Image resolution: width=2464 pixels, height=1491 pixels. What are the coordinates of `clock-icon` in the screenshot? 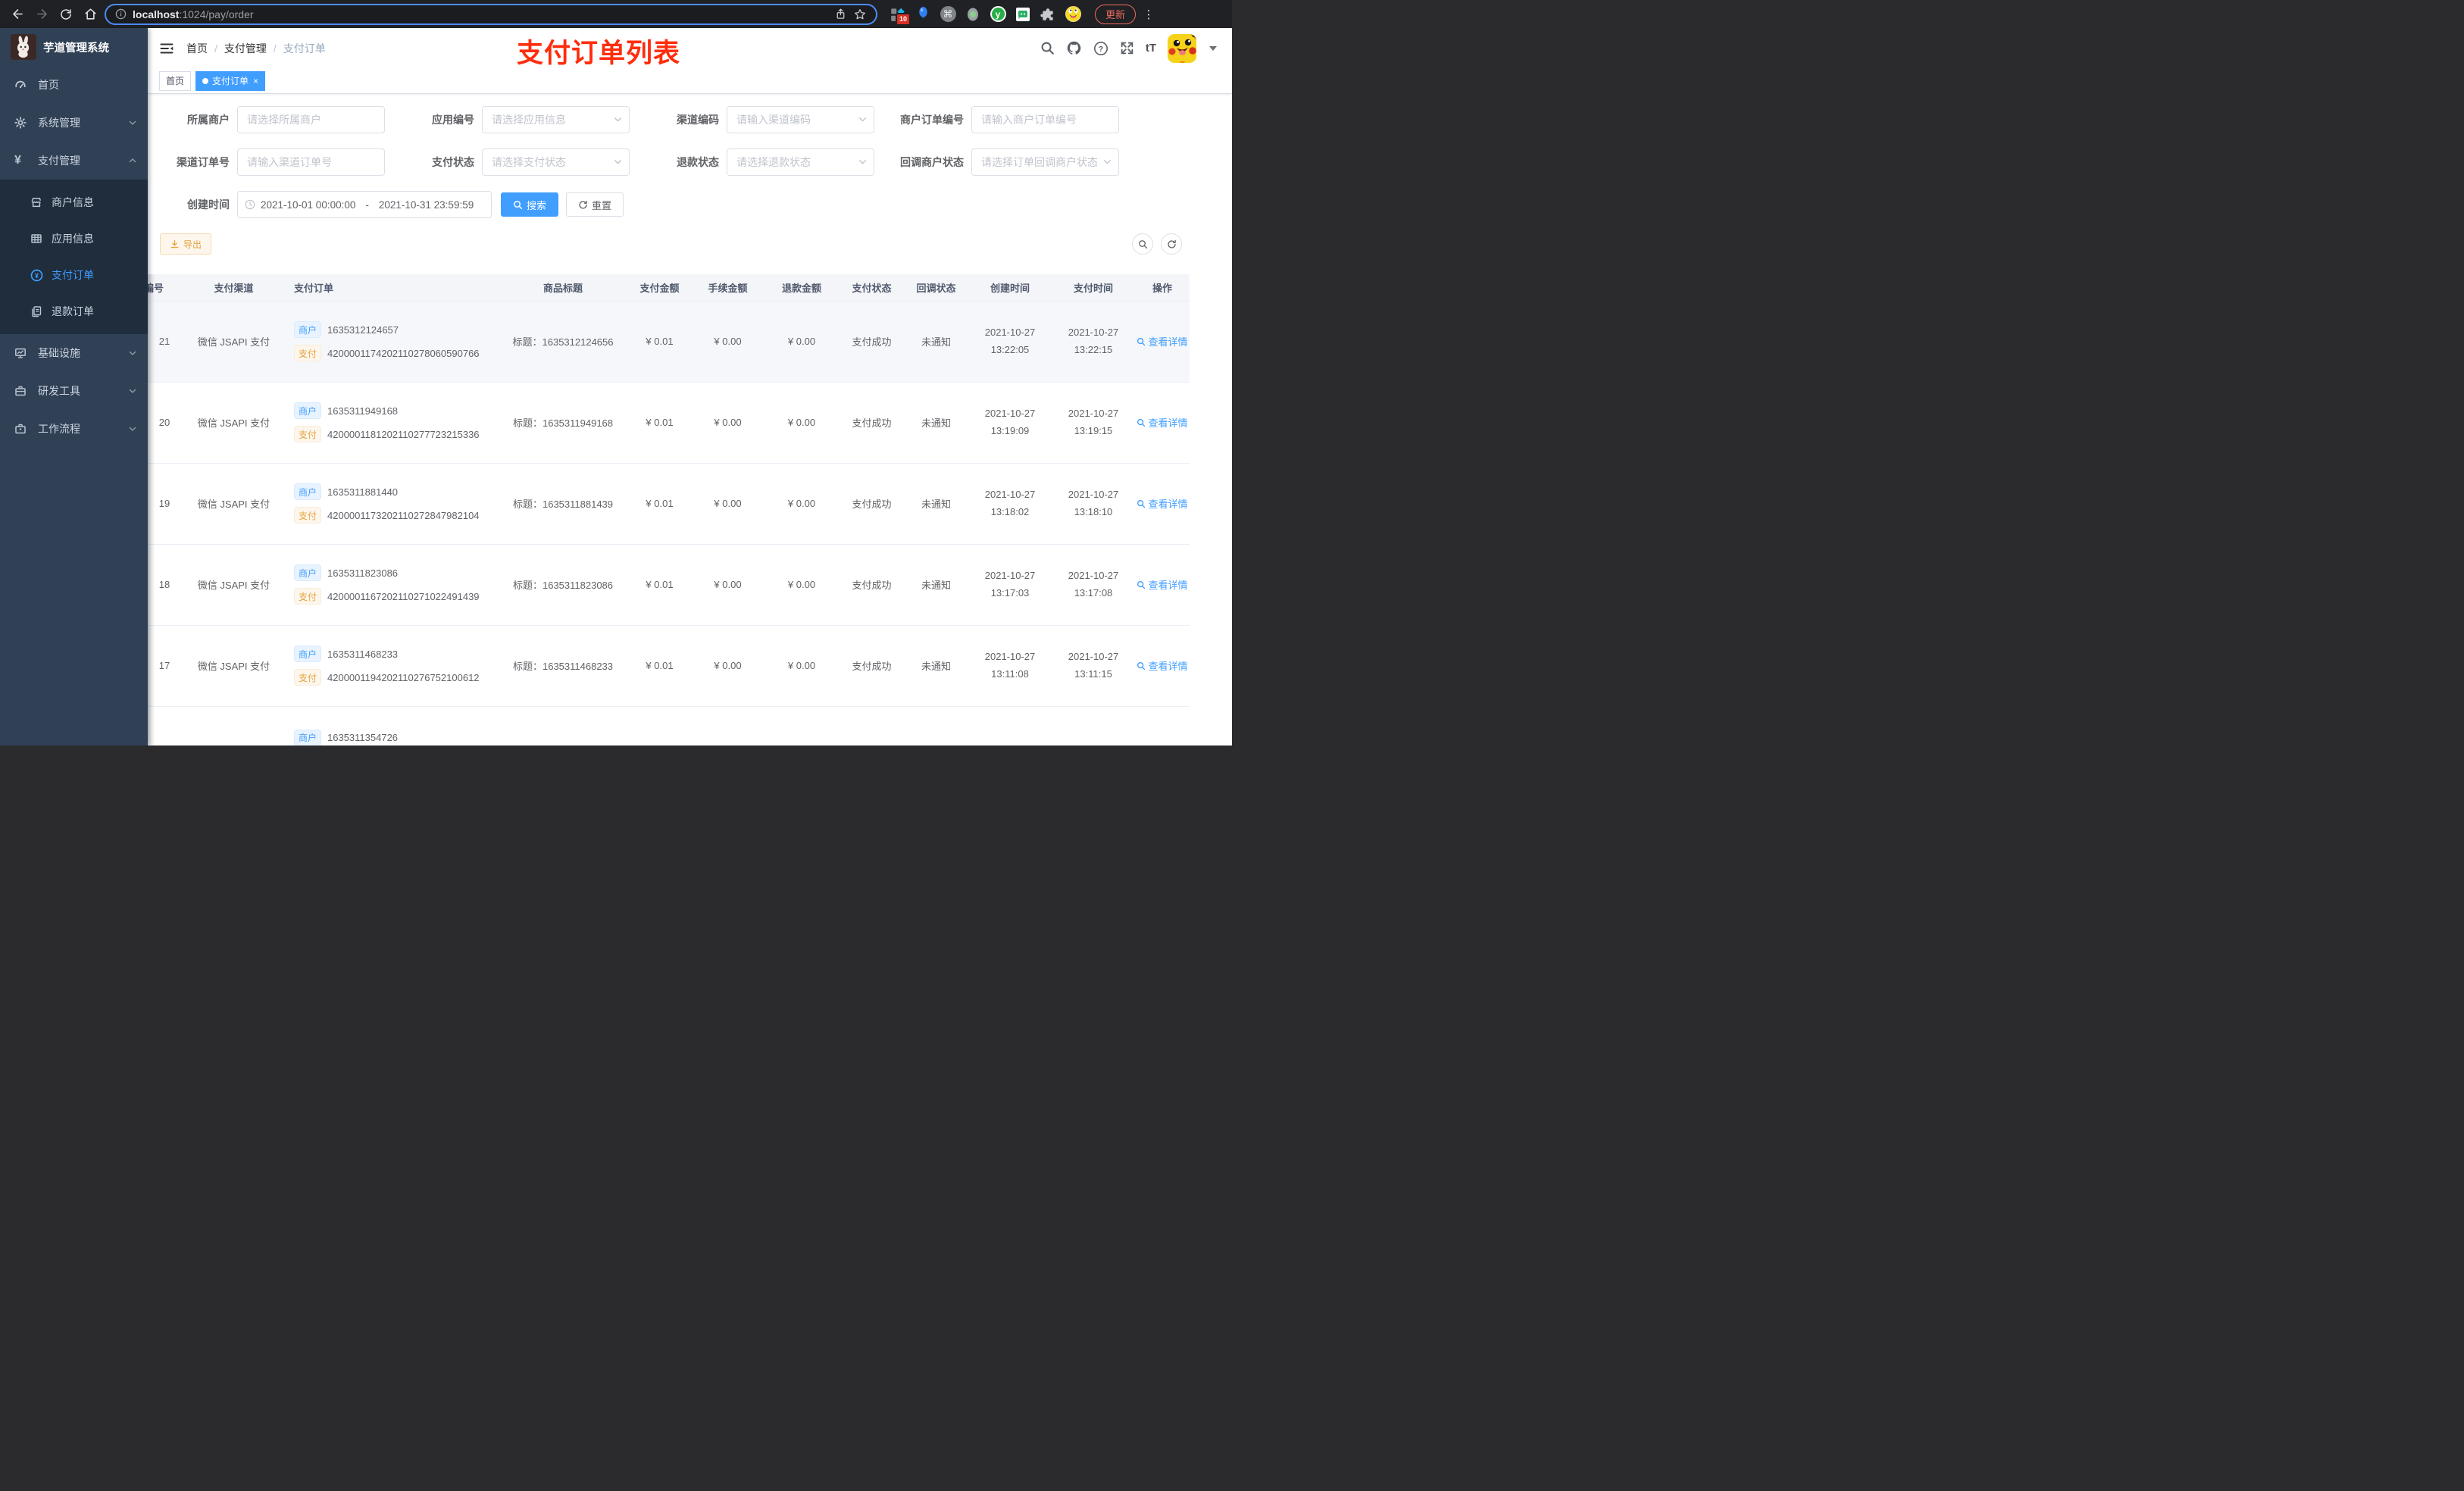 It's located at (250, 204).